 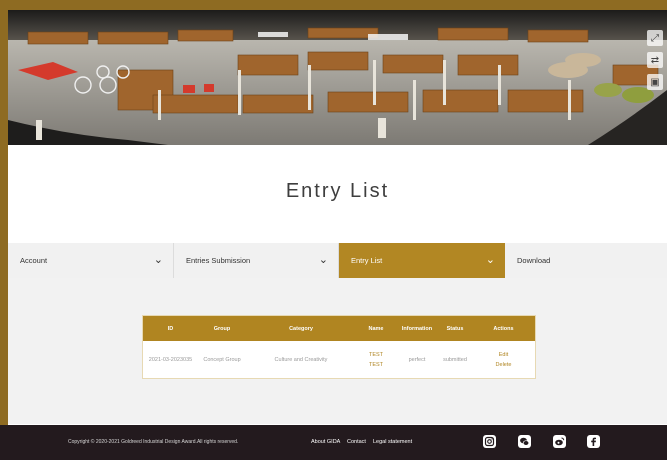 I want to click on column-header-category: Category, so click(x=301, y=328).